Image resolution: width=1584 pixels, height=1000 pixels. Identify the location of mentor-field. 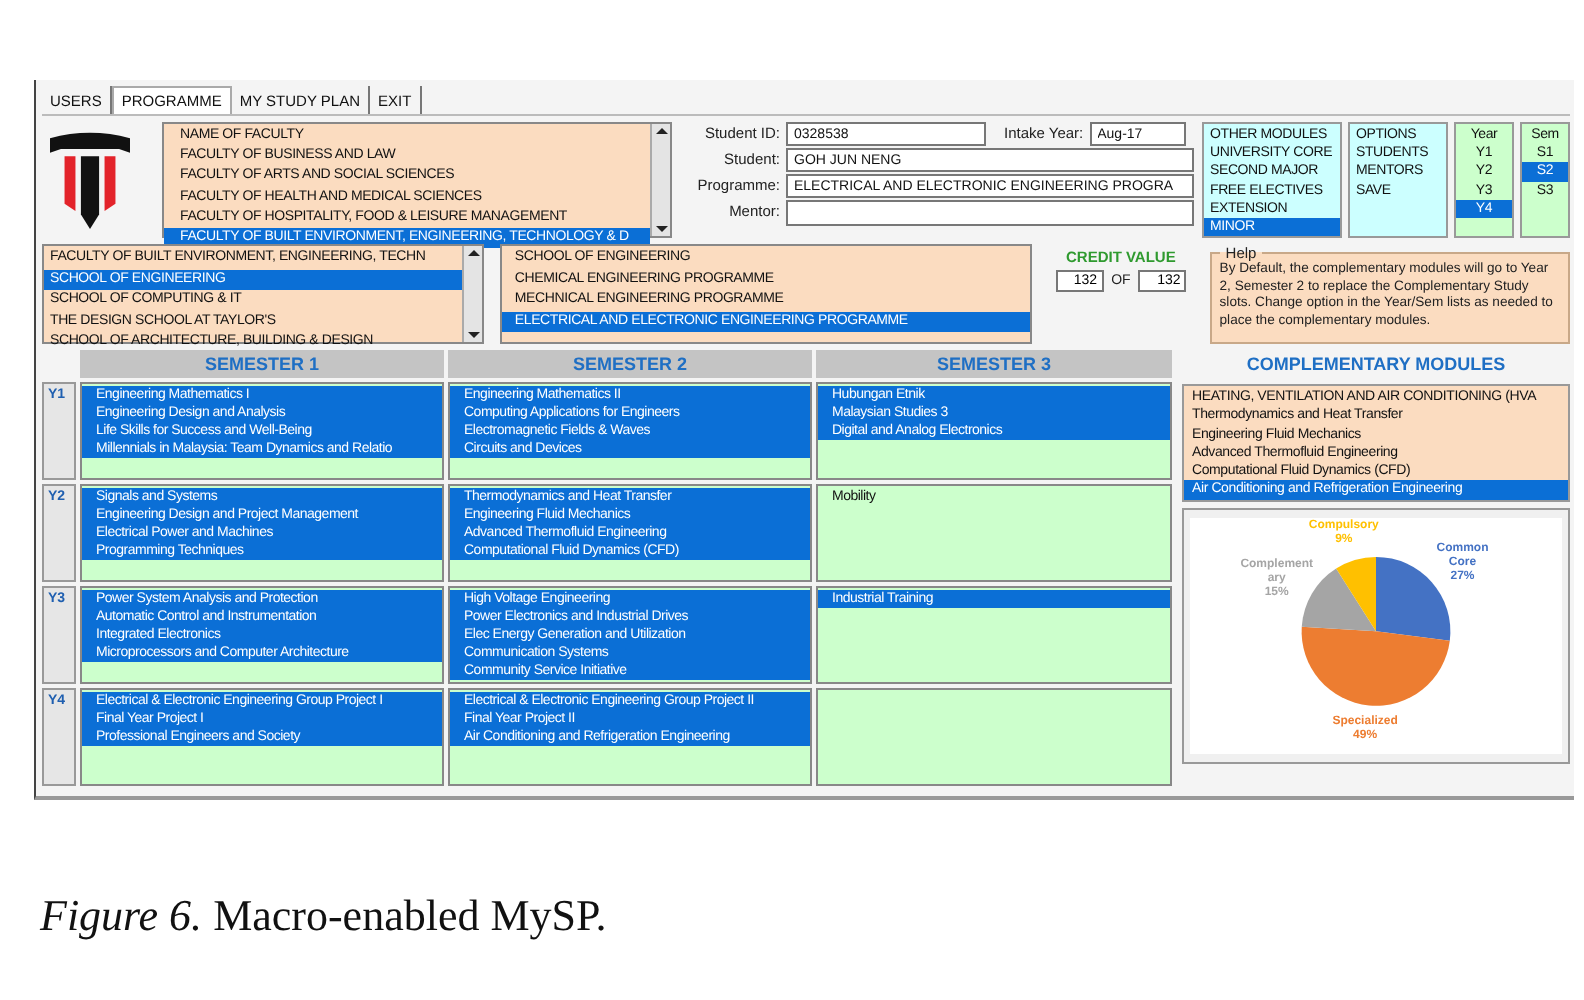
(990, 213).